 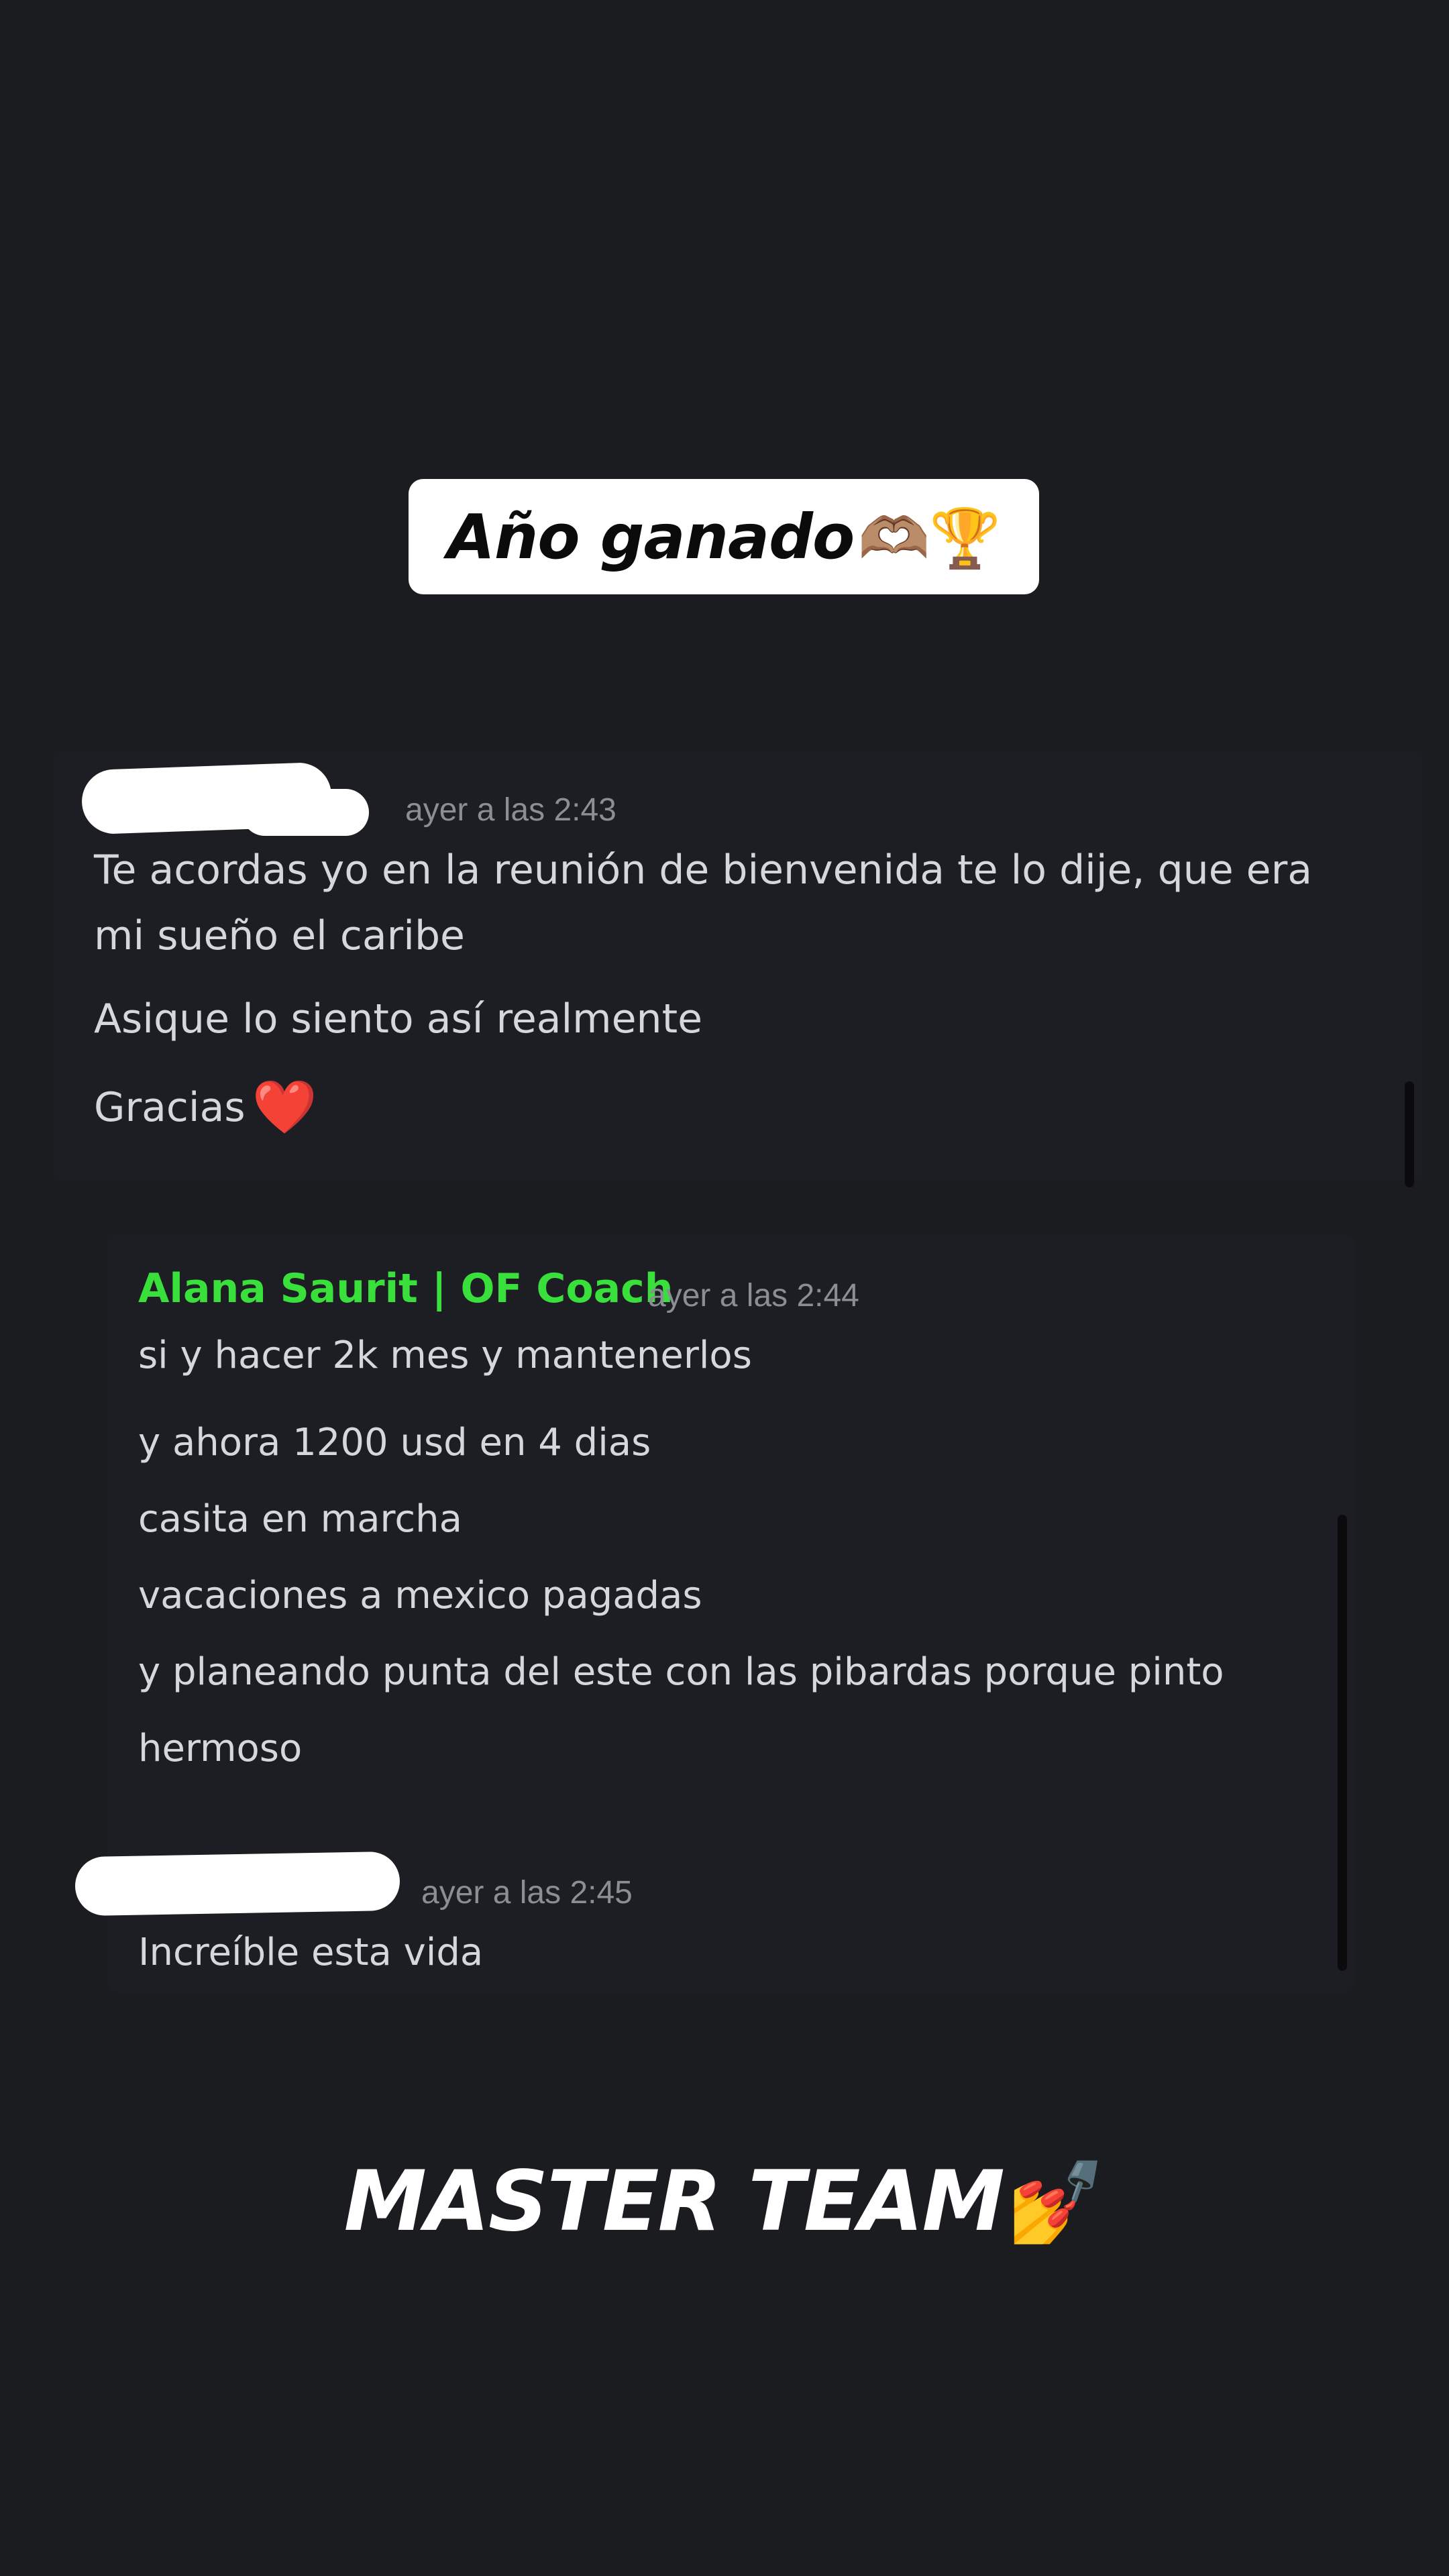 I want to click on redacted-username, so click(x=237, y=1884).